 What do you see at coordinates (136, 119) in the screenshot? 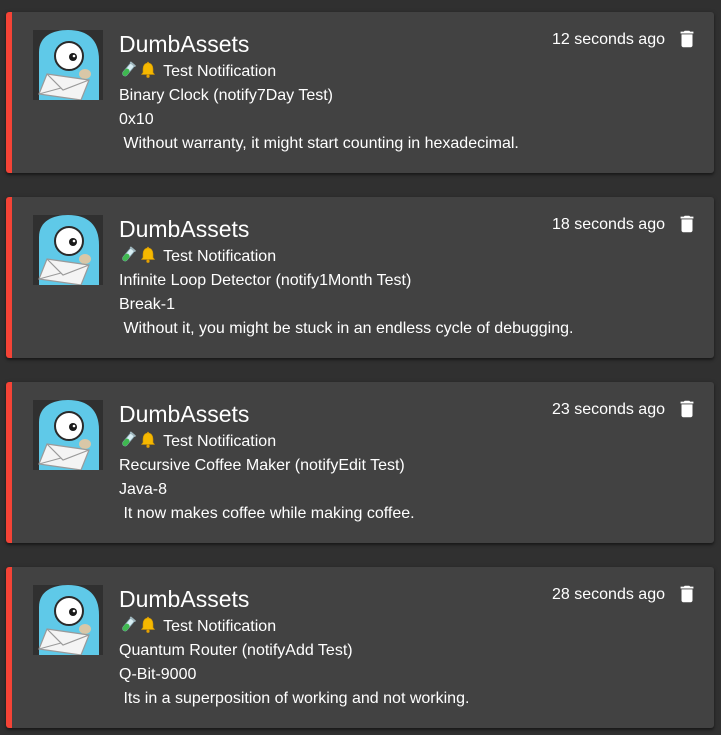
I see `asset-code: 0x10` at bounding box center [136, 119].